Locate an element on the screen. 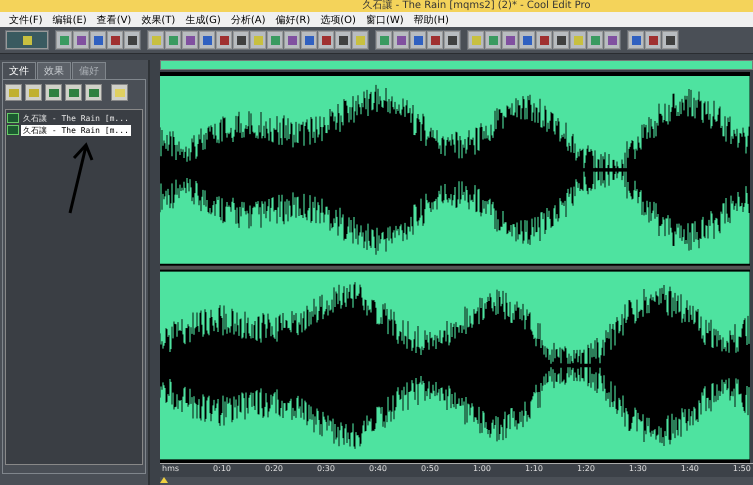 The image size is (753, 485). marker-icon is located at coordinates (164, 480).